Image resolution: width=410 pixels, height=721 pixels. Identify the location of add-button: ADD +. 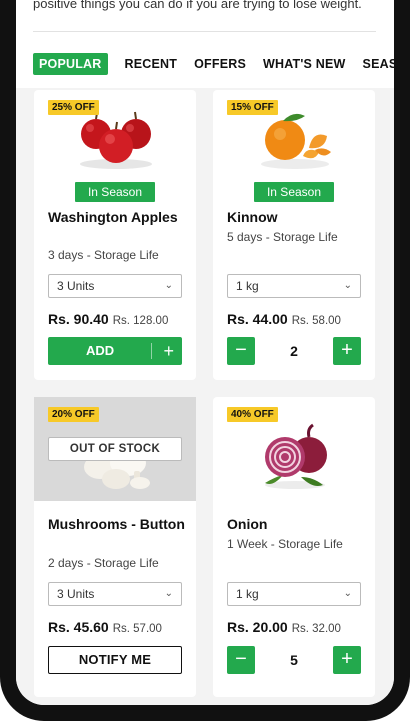
(115, 351).